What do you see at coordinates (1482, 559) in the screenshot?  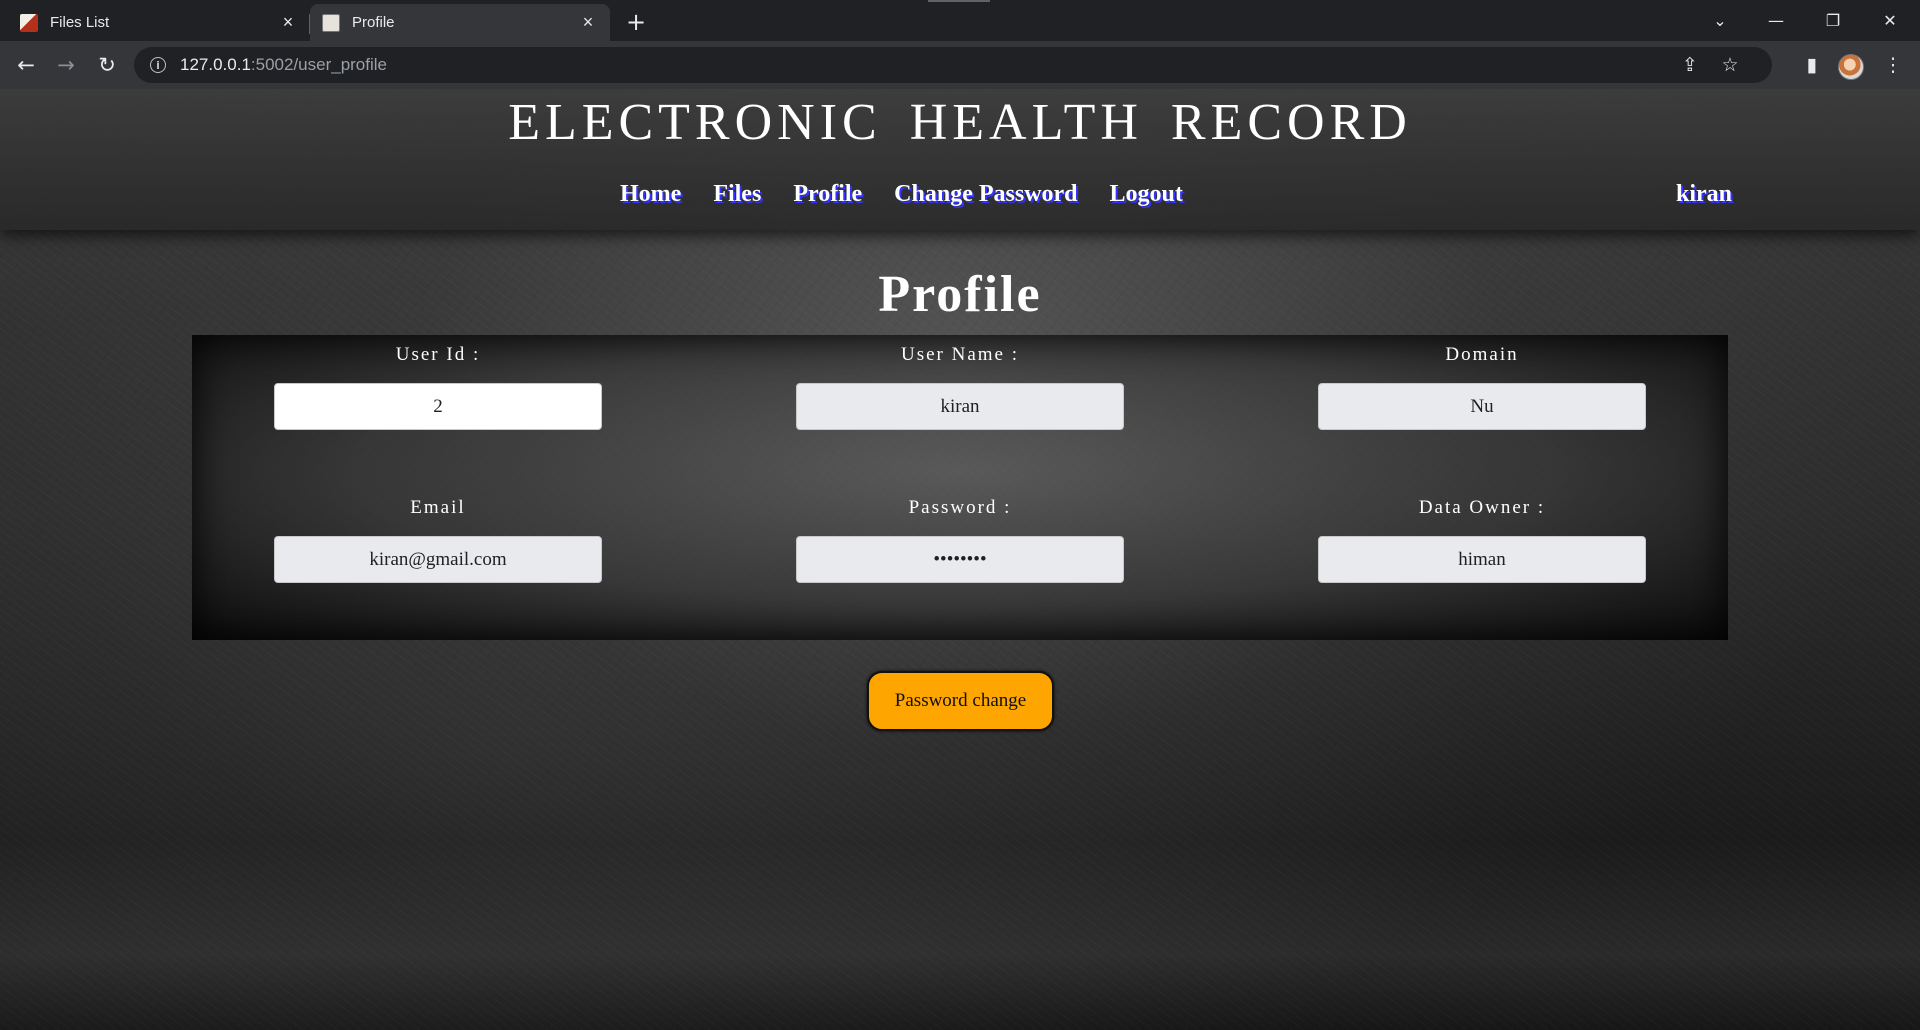 I see `data-owner-input` at bounding box center [1482, 559].